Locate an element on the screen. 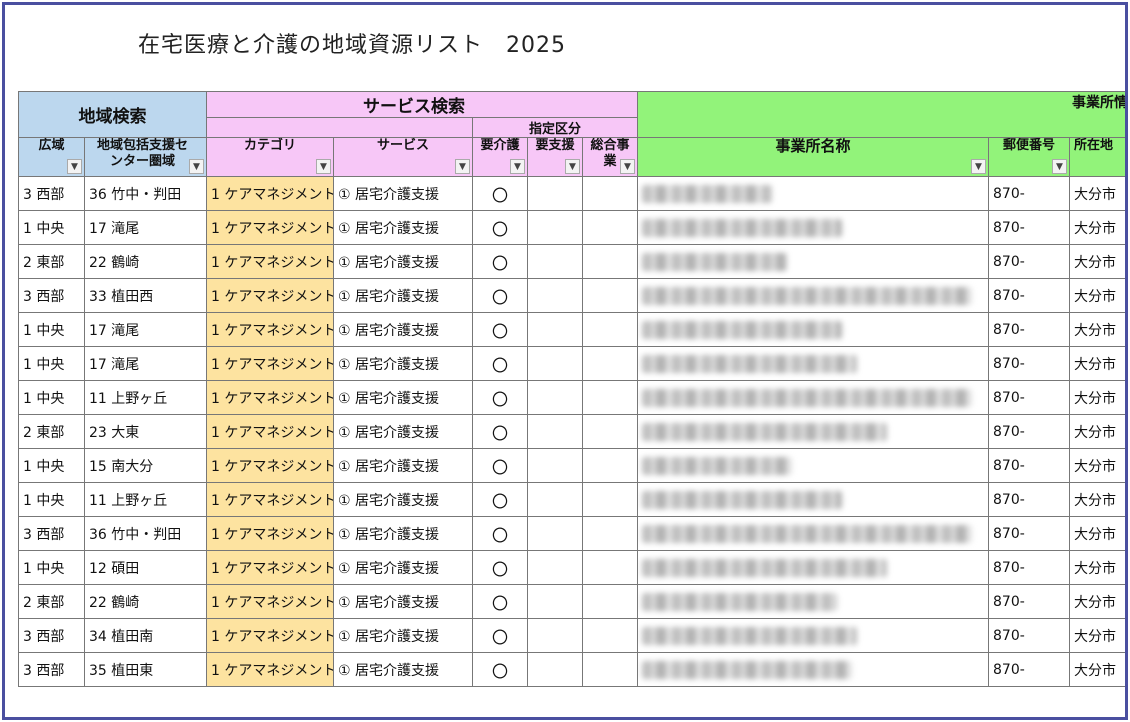 The width and height of the screenshot is (1130, 722). table-row: 3 西部 36 竹中・判田 1 ケアマネジメント ① 居宅介護支援〇 870- 大分市 is located at coordinates (571, 533).